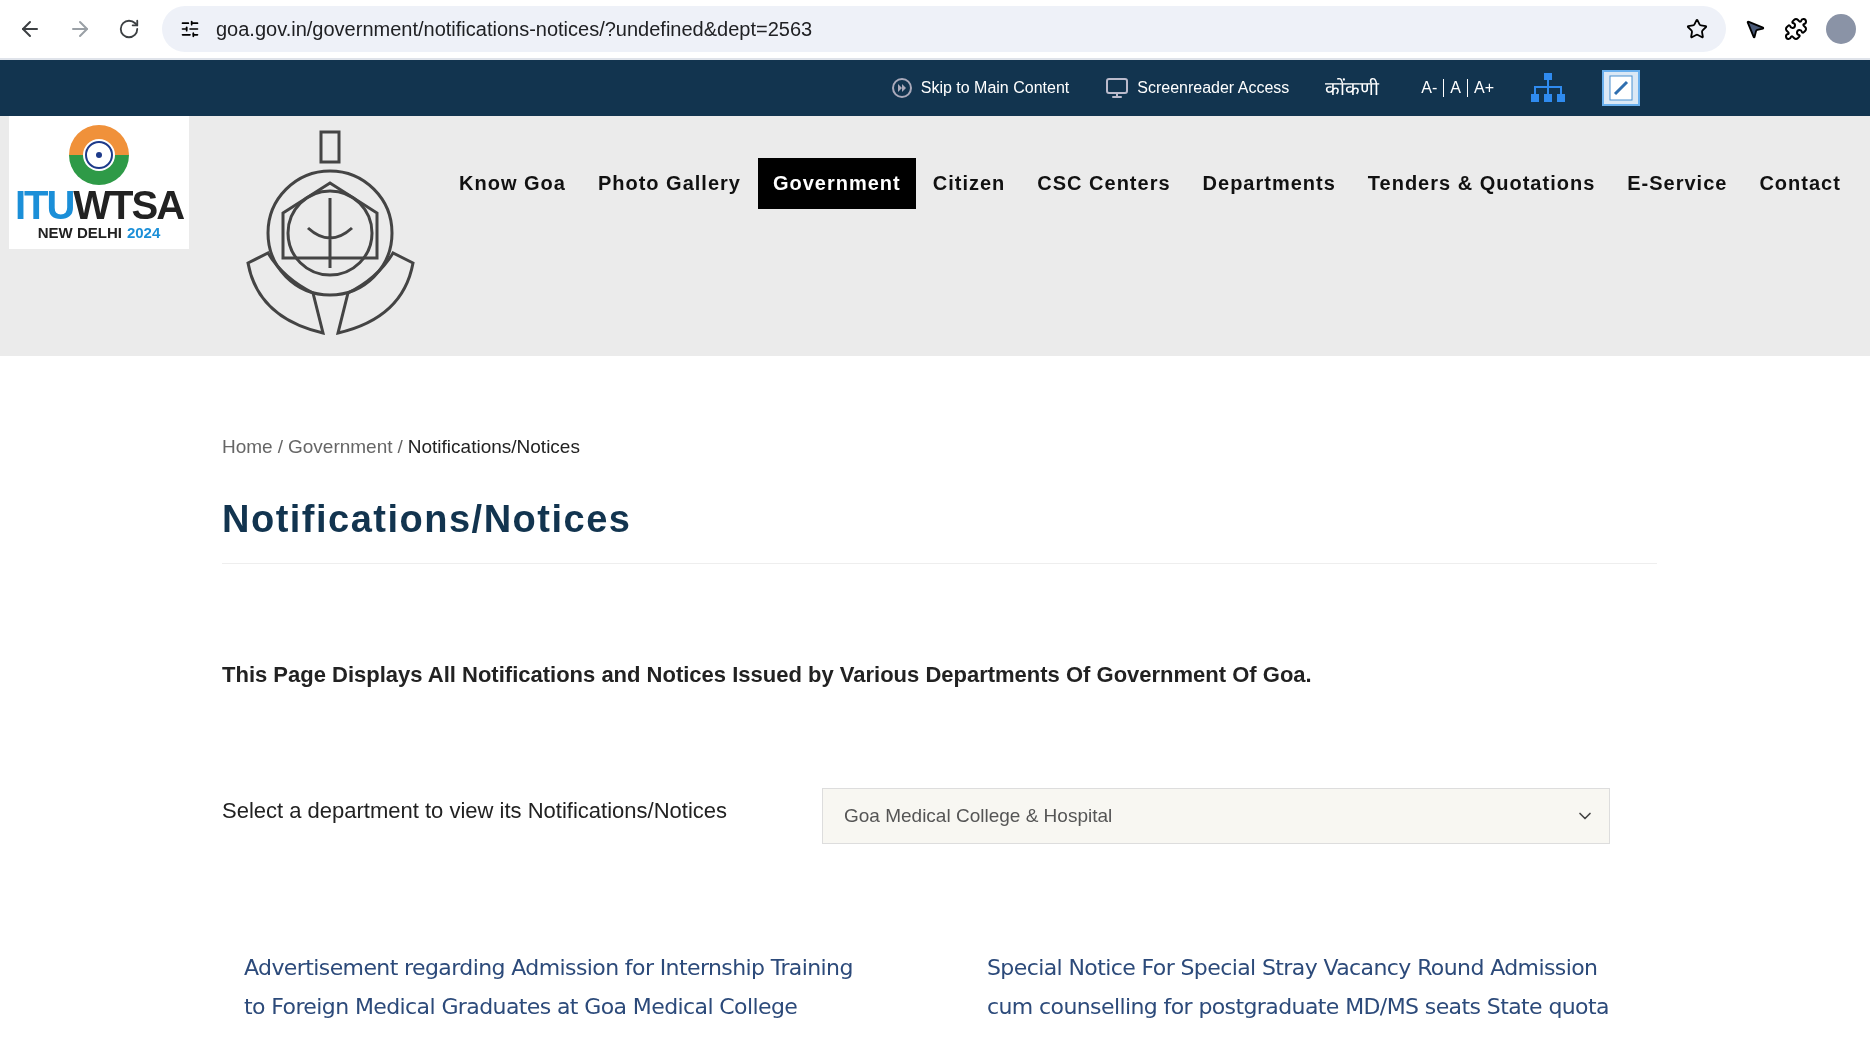 This screenshot has height=1053, width=1870. What do you see at coordinates (1337, 987) in the screenshot?
I see `notice-link: Special Notice For Special Stray Vacancy Round Admission cum counselling for postgraduate MD/MS seats State quota` at bounding box center [1337, 987].